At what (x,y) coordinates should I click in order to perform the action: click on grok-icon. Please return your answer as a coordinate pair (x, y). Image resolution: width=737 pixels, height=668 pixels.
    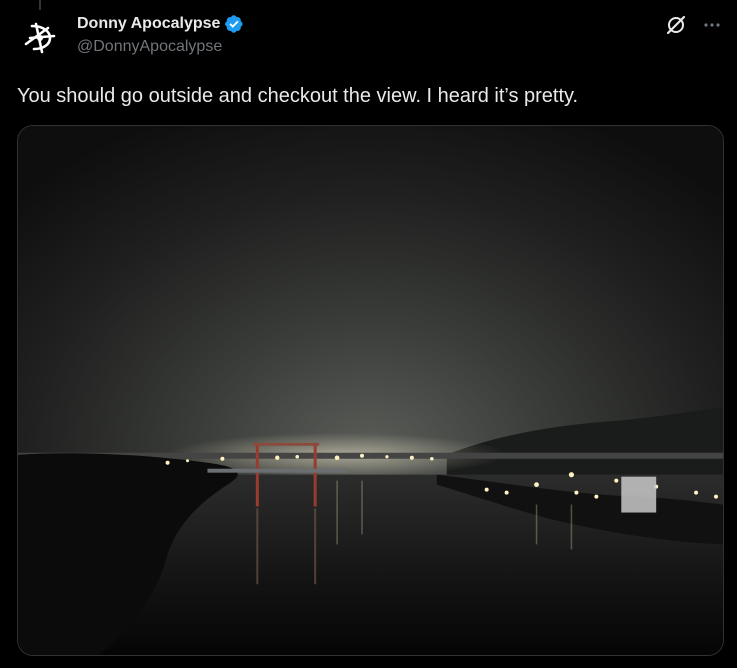
    Looking at the image, I should click on (676, 25).